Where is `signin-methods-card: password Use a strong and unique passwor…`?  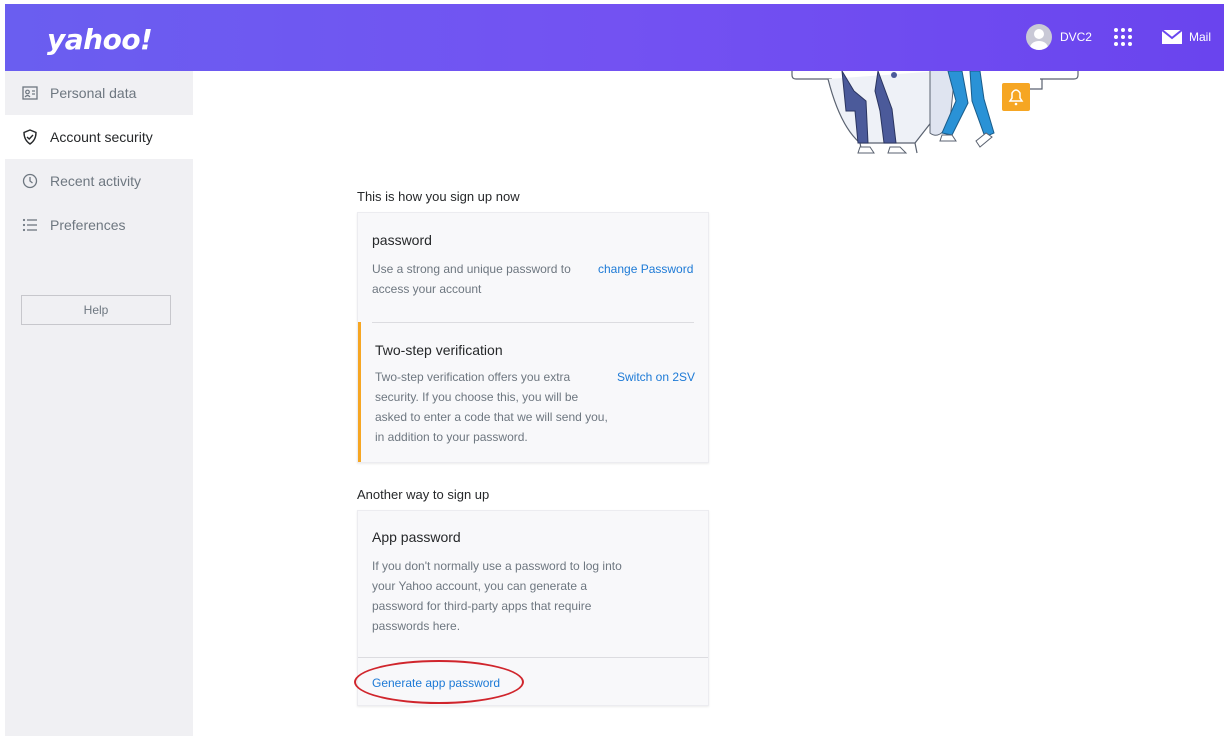
signin-methods-card: password Use a strong and unique passwor… is located at coordinates (533, 337).